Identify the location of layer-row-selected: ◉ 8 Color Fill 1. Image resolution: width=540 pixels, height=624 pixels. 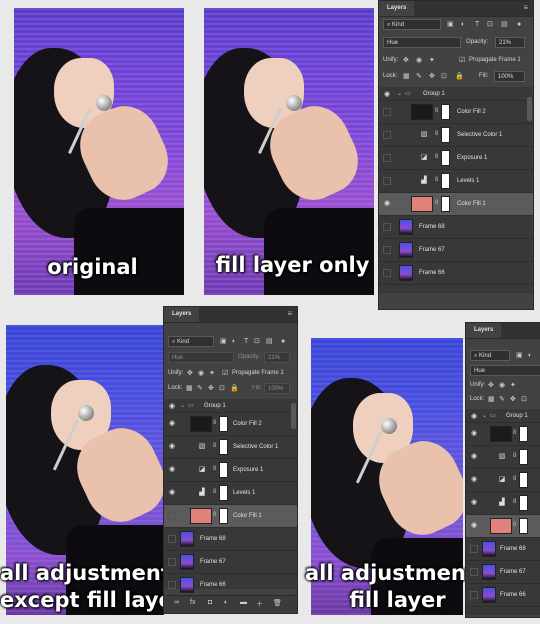
(456, 204).